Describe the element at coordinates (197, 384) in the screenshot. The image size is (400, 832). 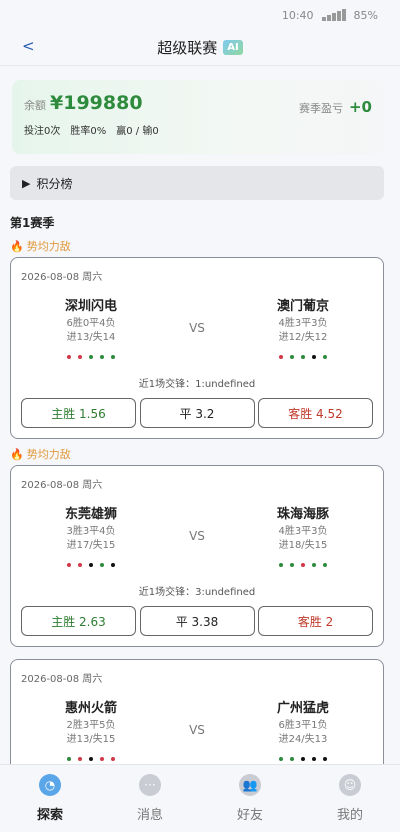
I see `head-to-head: 近1场交锋：1:undefined` at that location.